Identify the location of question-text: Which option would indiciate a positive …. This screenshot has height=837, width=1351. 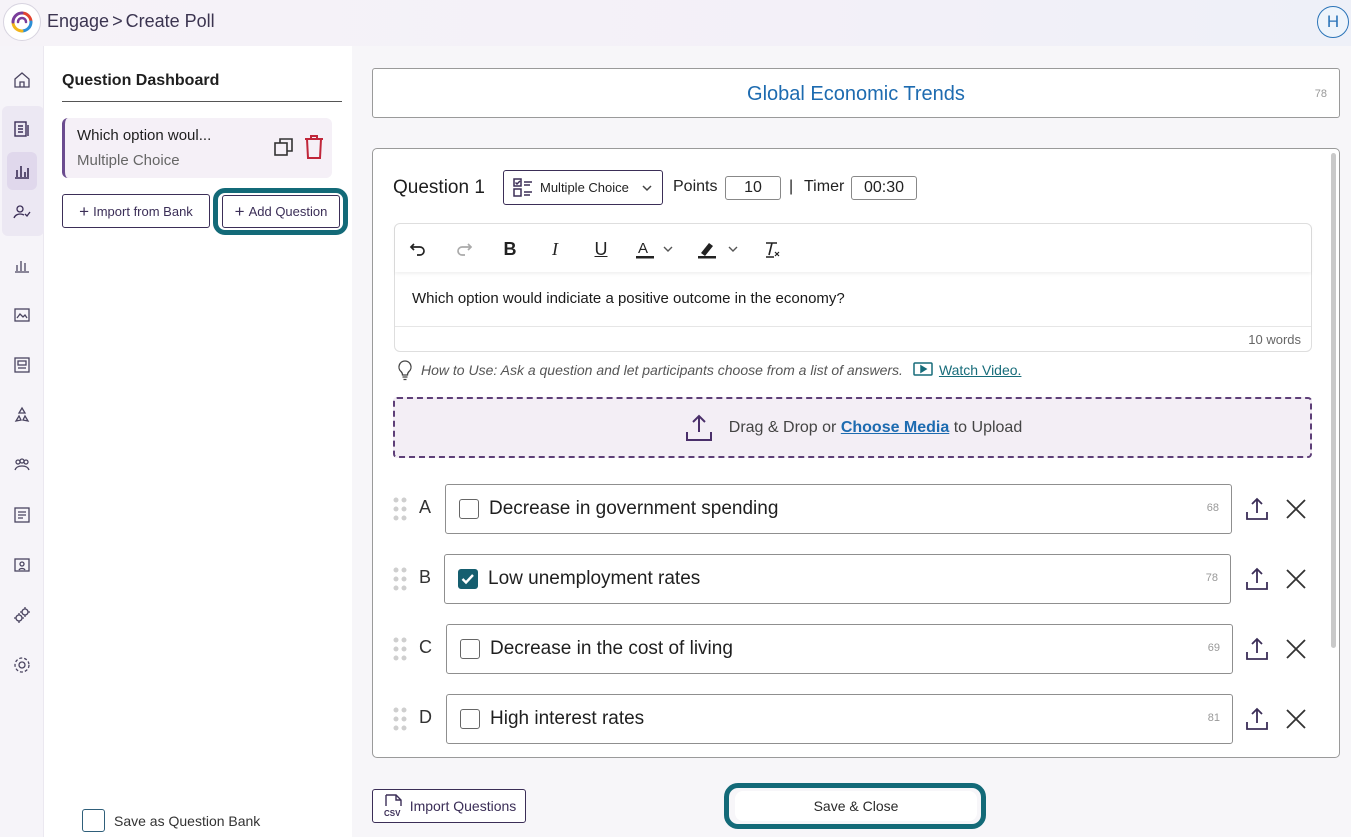
(628, 298).